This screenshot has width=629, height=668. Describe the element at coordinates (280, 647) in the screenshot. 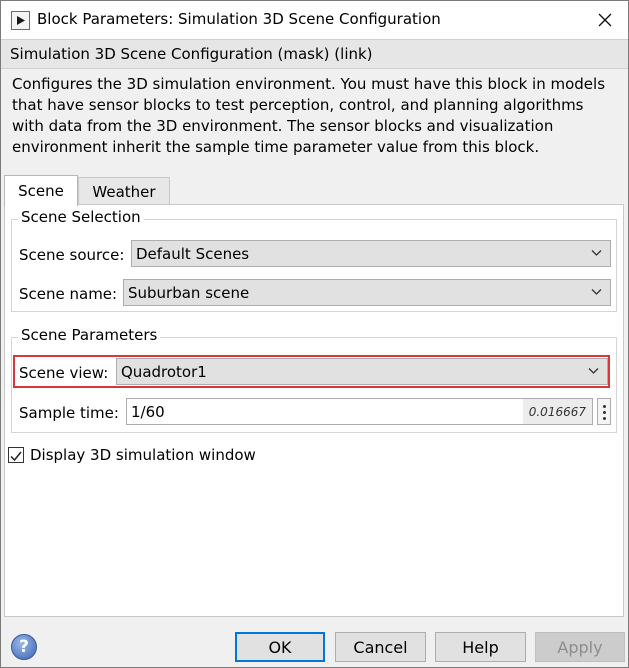

I see `ok-button: OK` at that location.